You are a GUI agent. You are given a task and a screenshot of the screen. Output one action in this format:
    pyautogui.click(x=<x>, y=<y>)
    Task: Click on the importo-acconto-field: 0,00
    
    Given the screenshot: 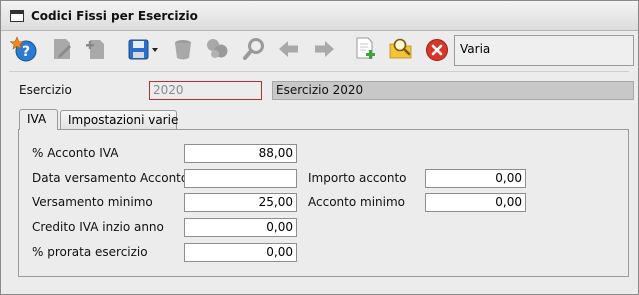 What is the action you would take?
    pyautogui.click(x=475, y=178)
    